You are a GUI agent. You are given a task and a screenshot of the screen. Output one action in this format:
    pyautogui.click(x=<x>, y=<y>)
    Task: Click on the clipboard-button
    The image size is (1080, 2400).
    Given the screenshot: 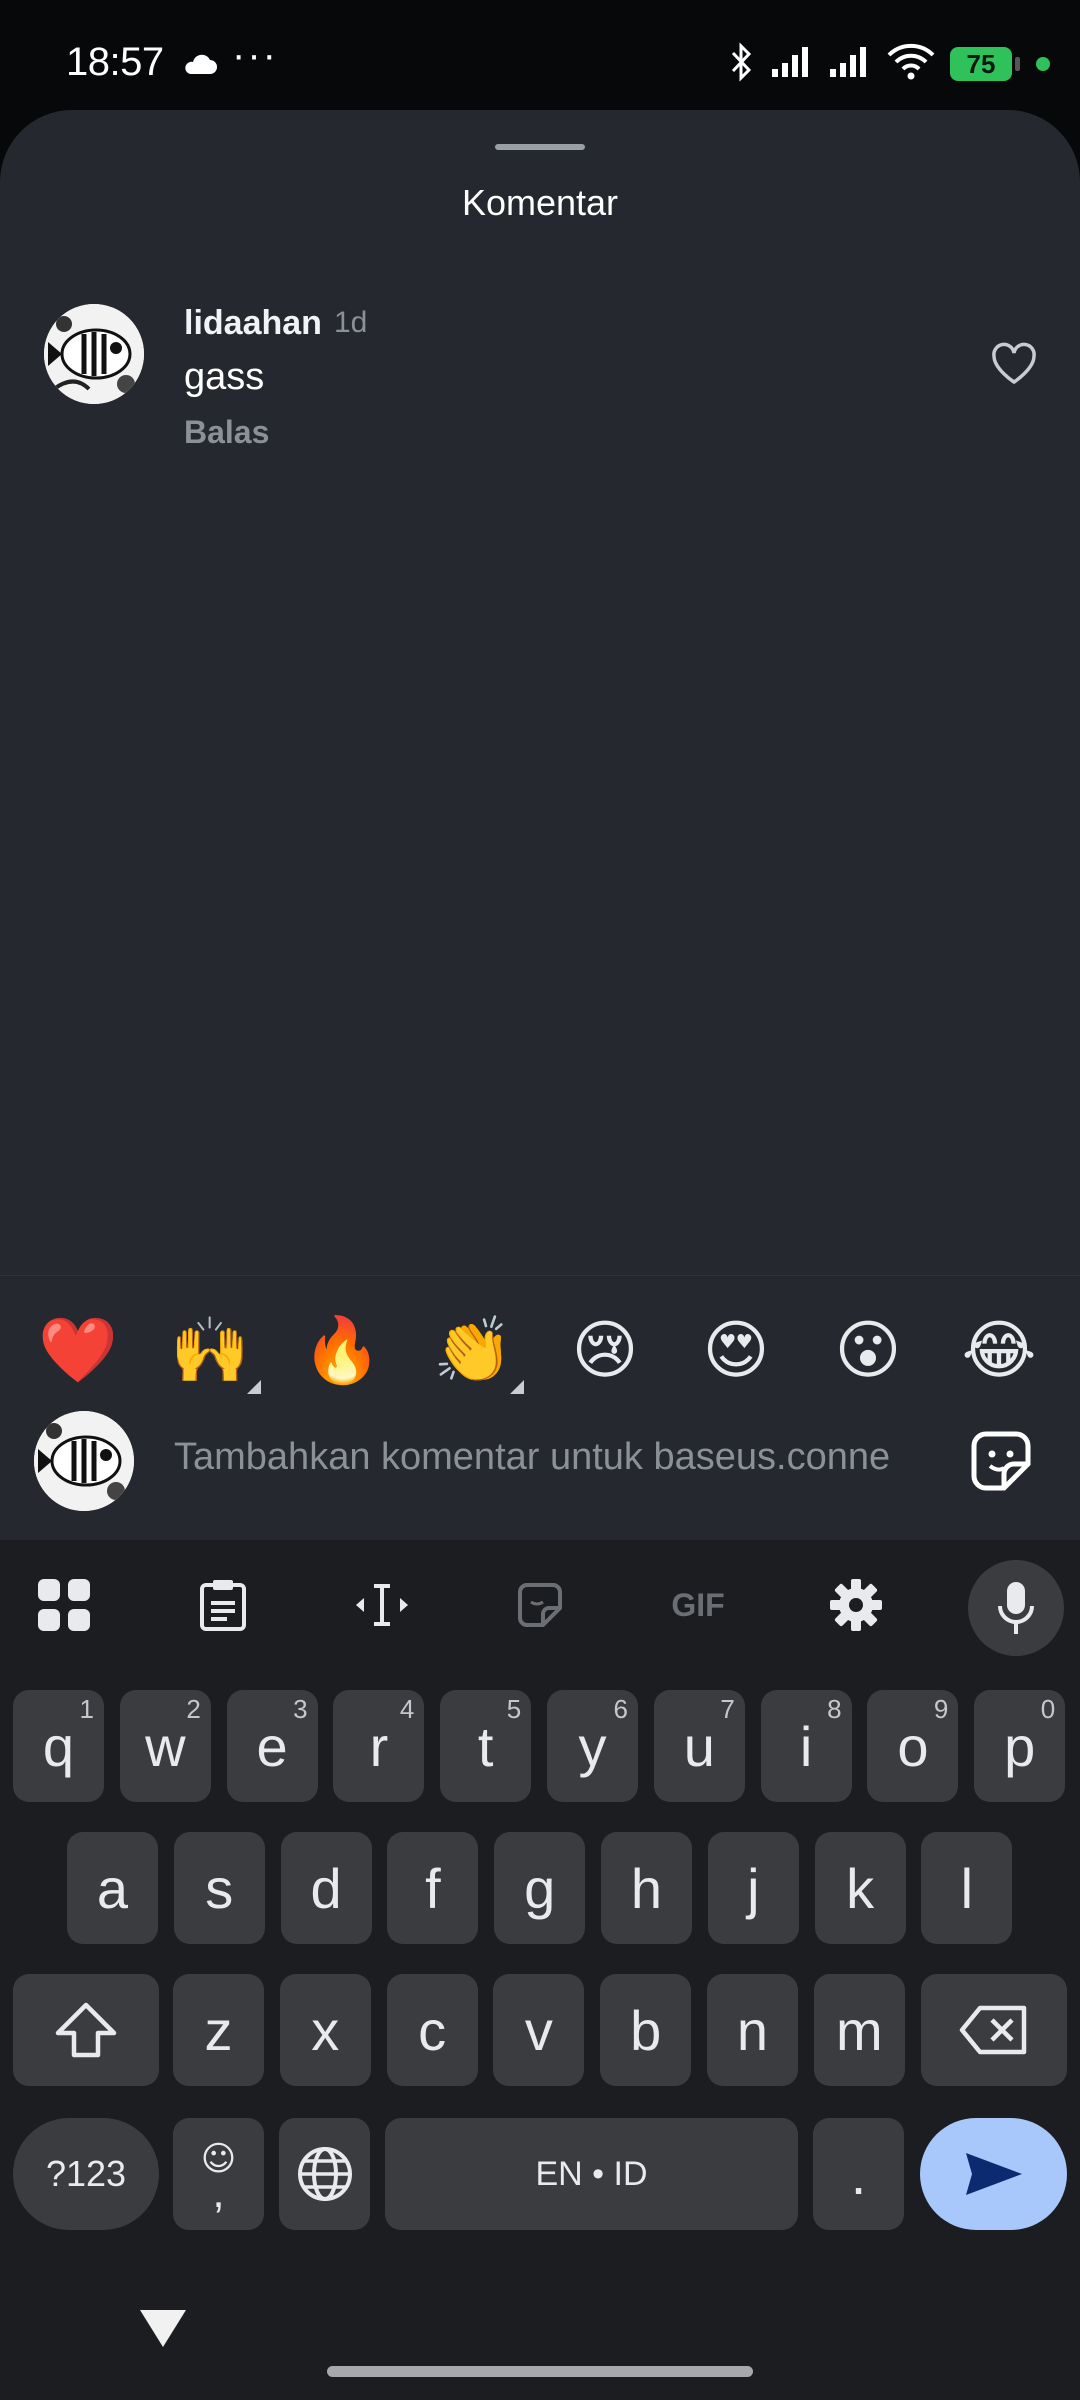 What is the action you would take?
    pyautogui.click(x=223, y=1605)
    